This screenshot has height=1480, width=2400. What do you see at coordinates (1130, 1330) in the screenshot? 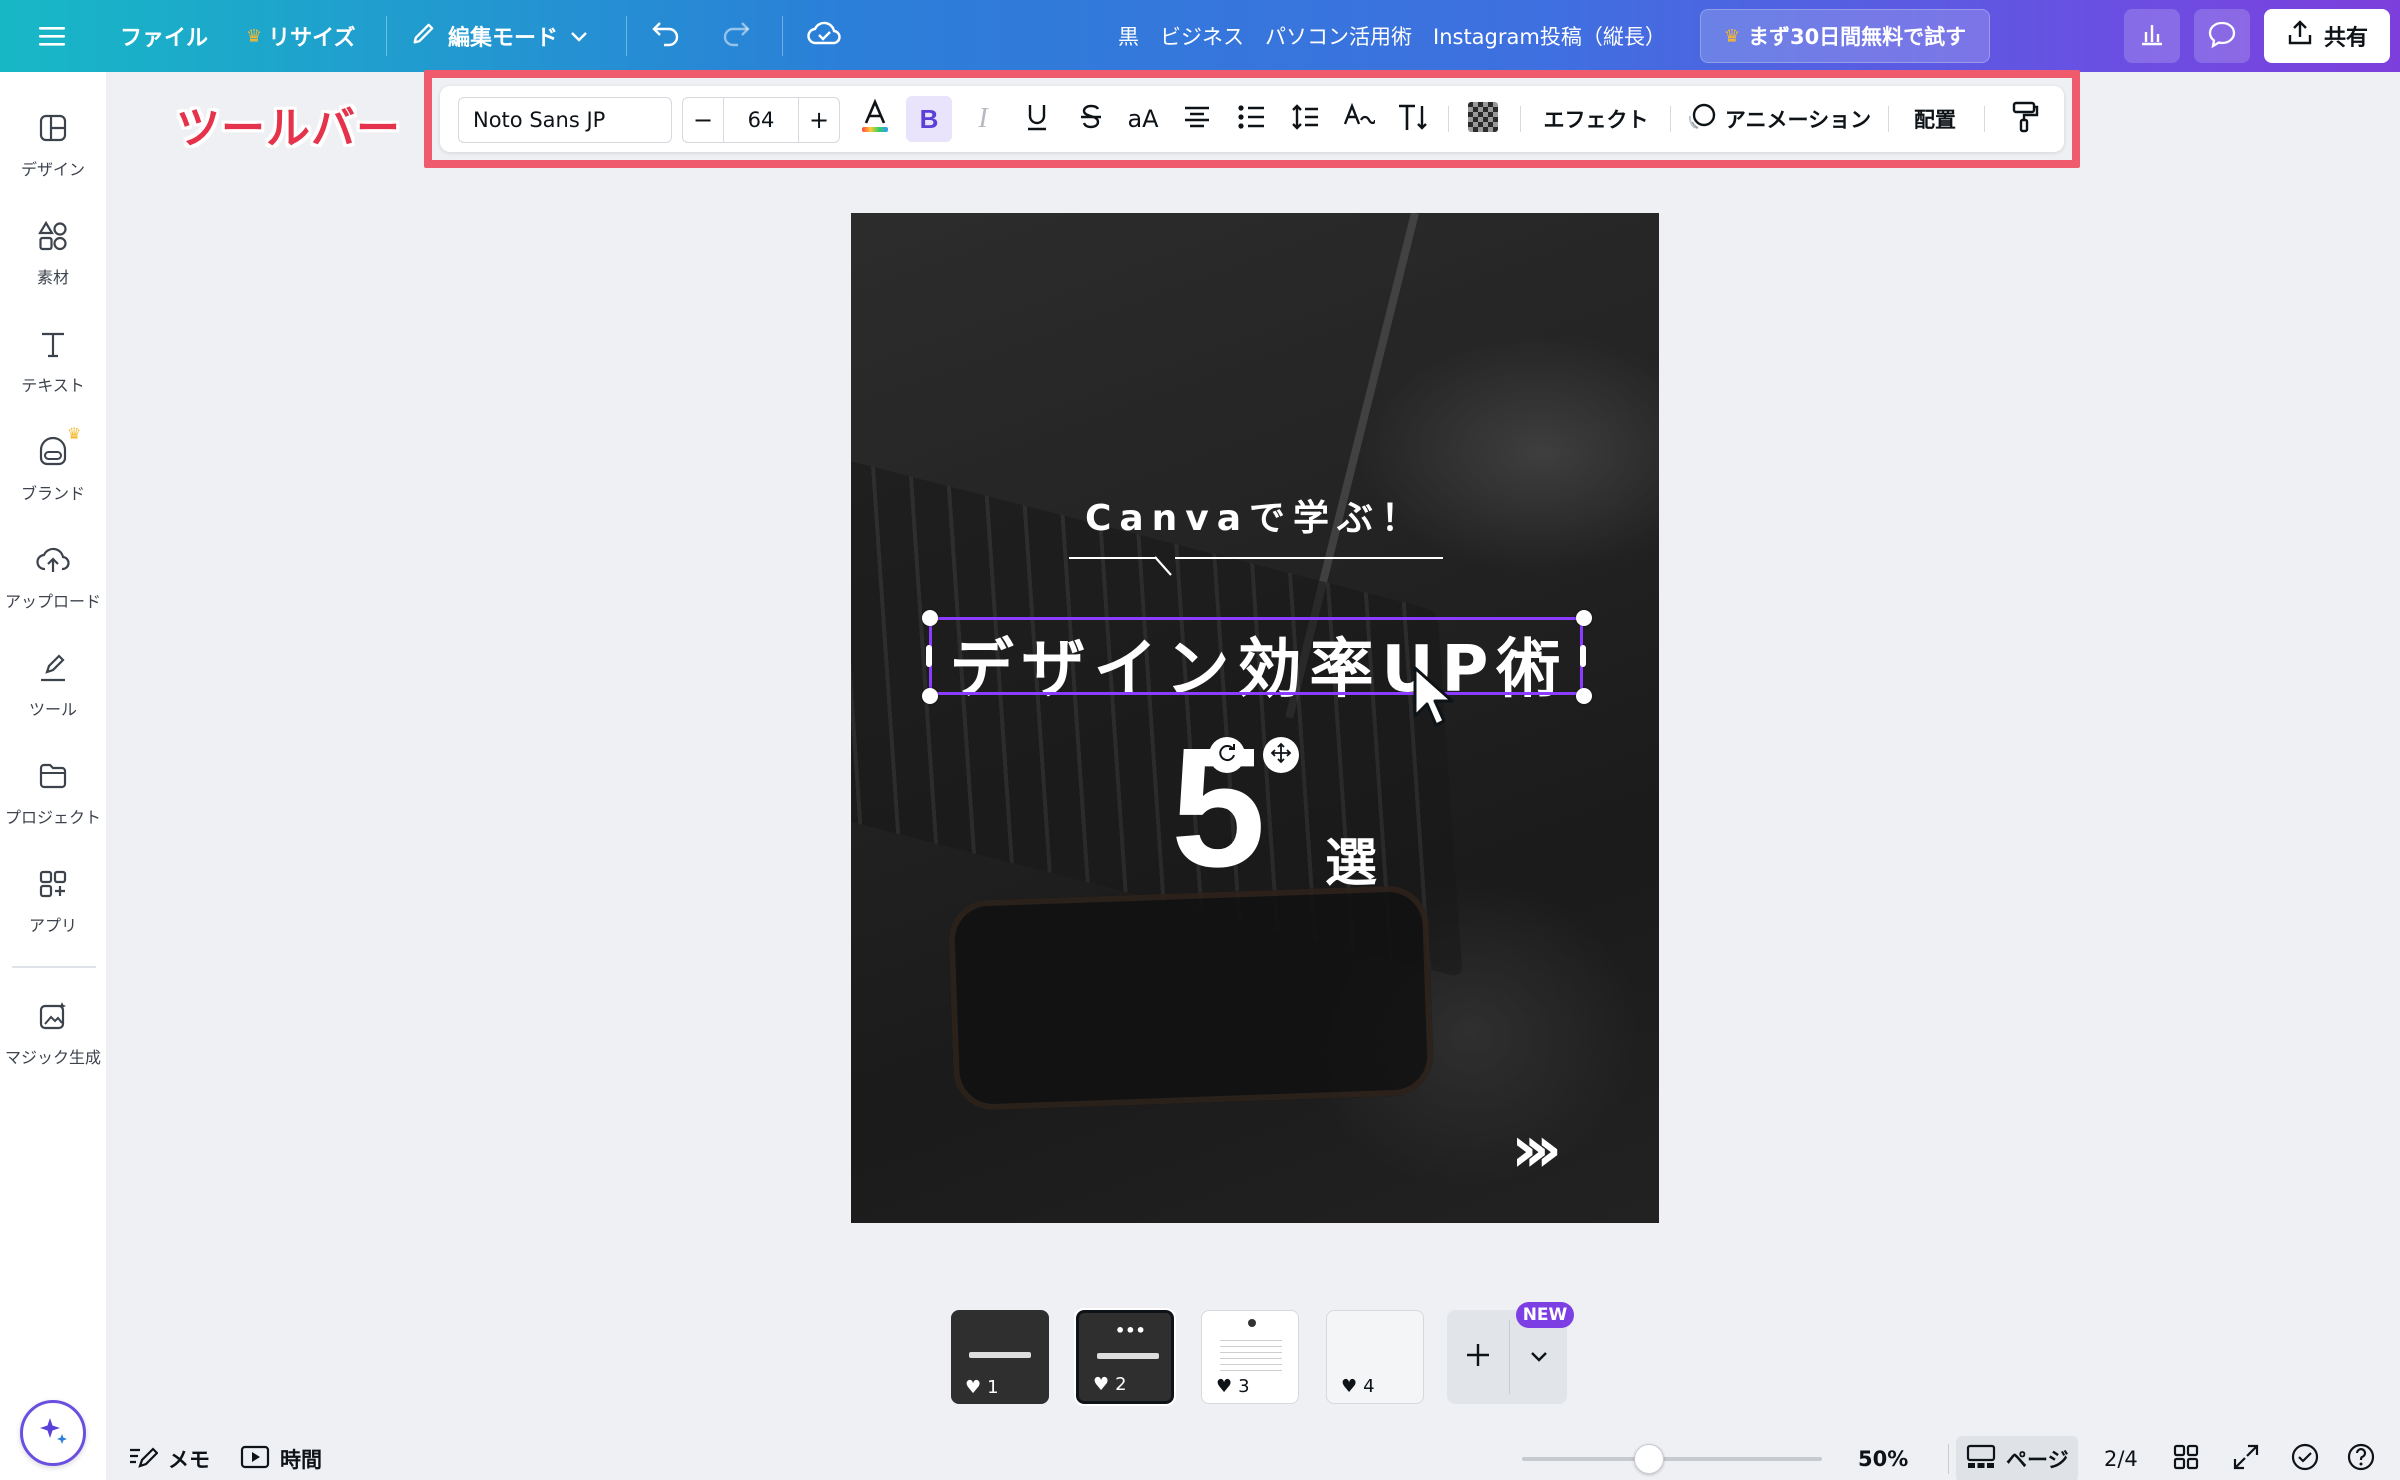
I see `more-options-icon: •••` at bounding box center [1130, 1330].